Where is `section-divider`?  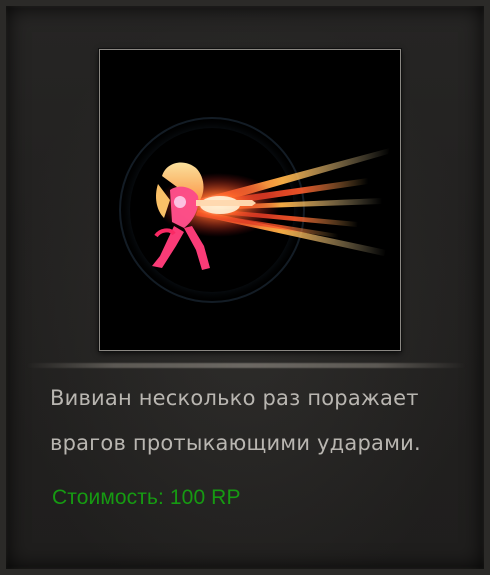 section-divider is located at coordinates (246, 365).